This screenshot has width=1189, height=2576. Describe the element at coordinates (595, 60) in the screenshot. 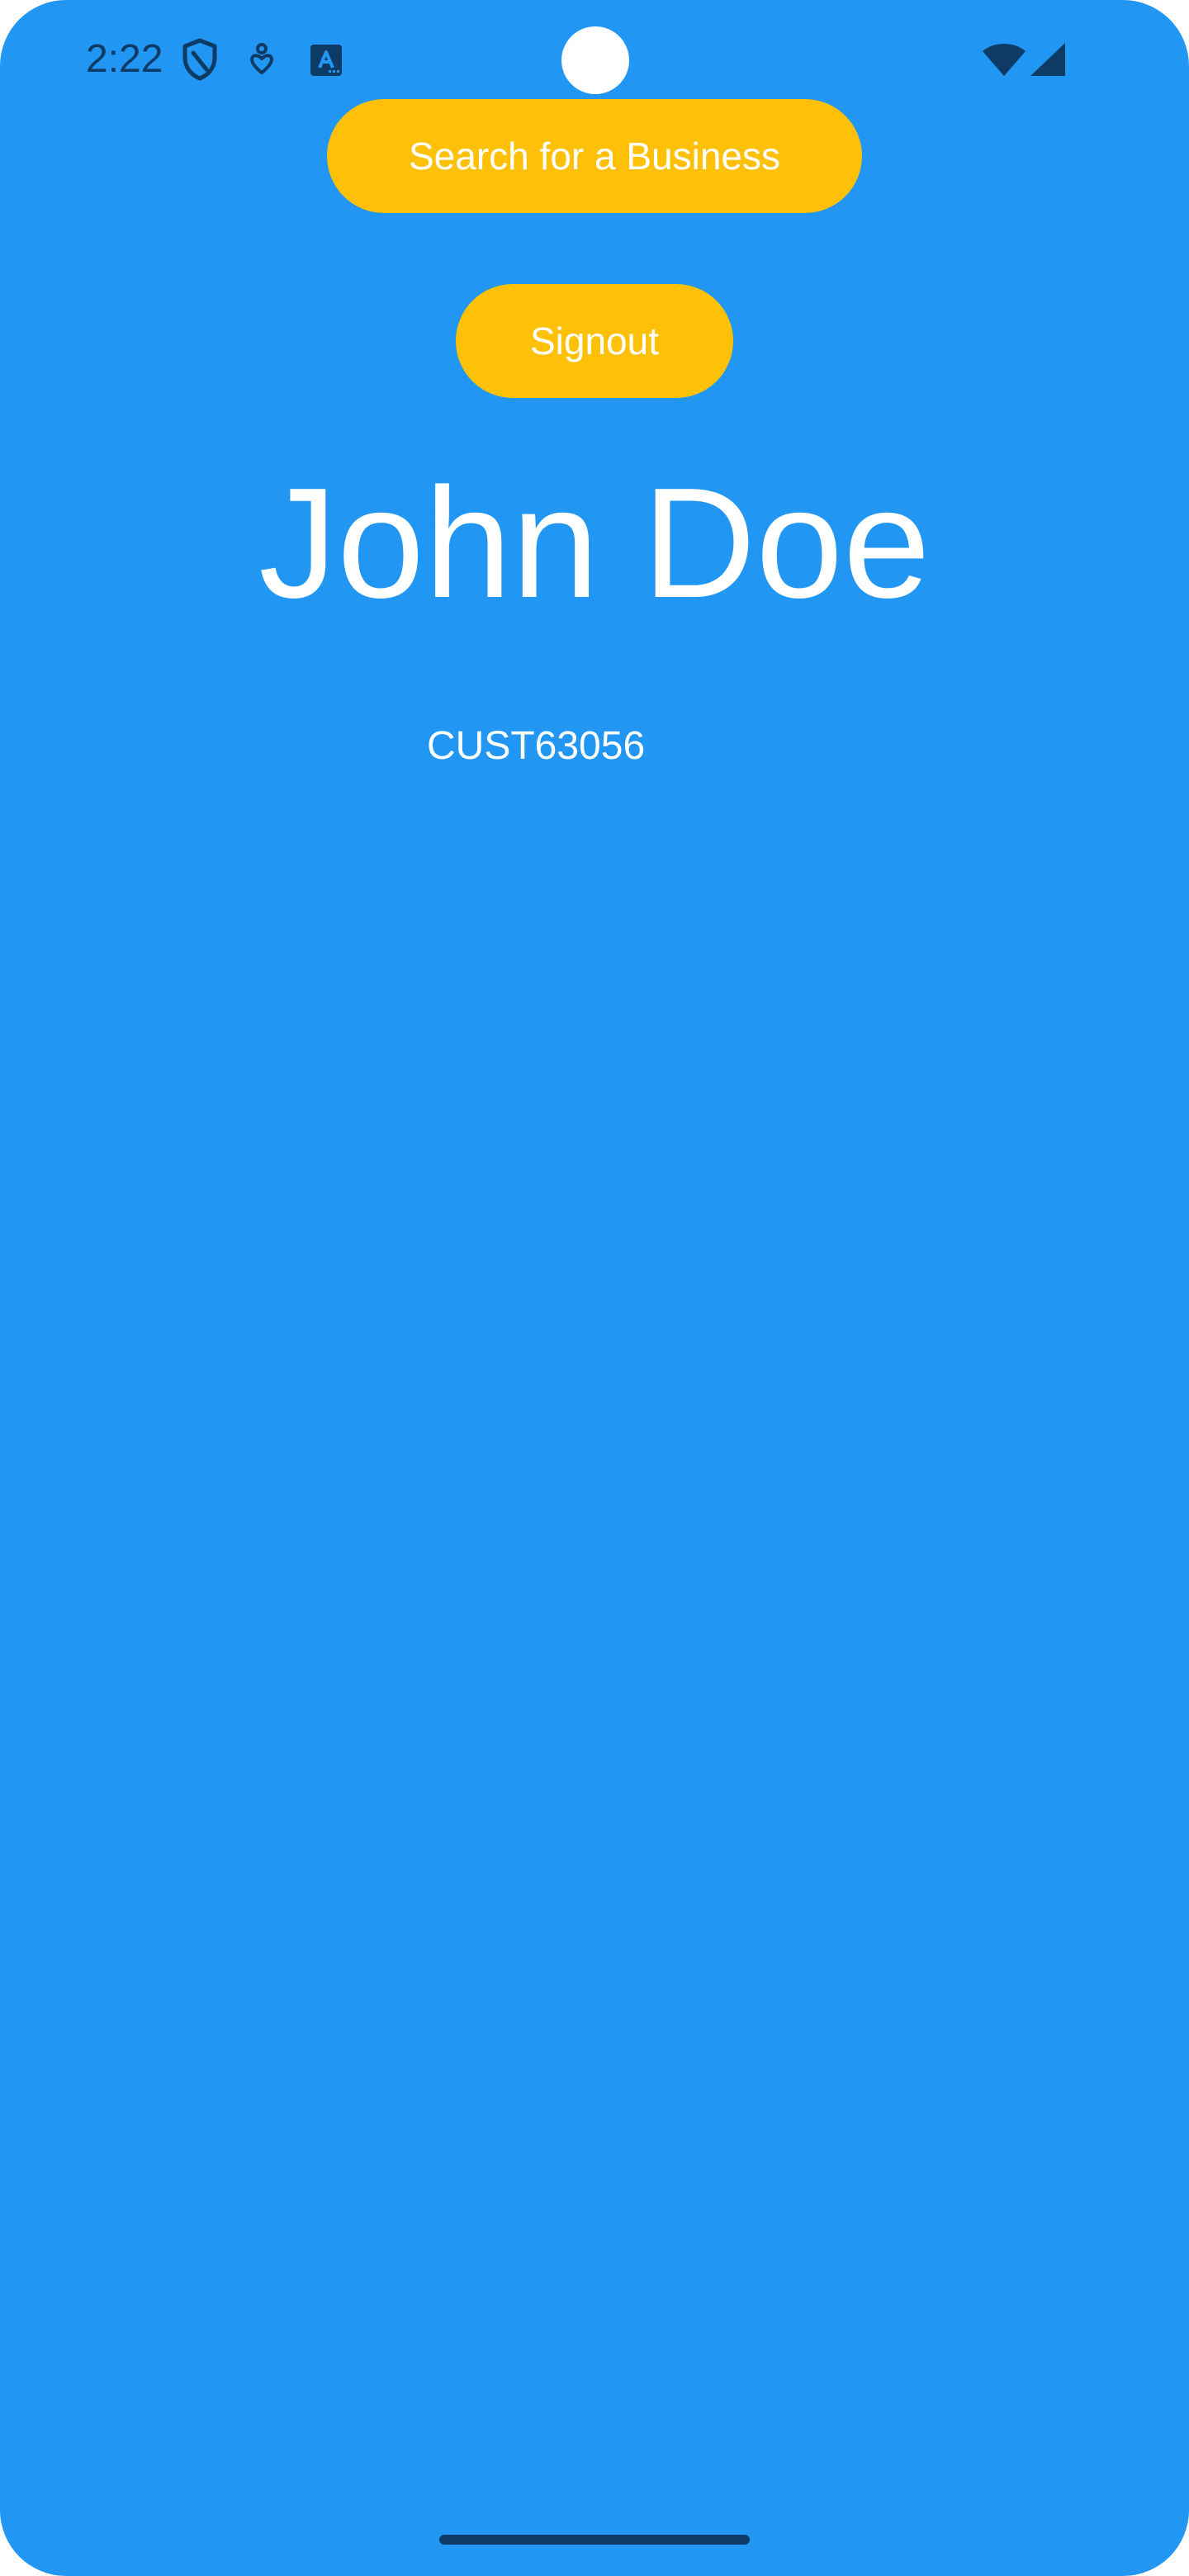

I see `camera-cutout` at that location.